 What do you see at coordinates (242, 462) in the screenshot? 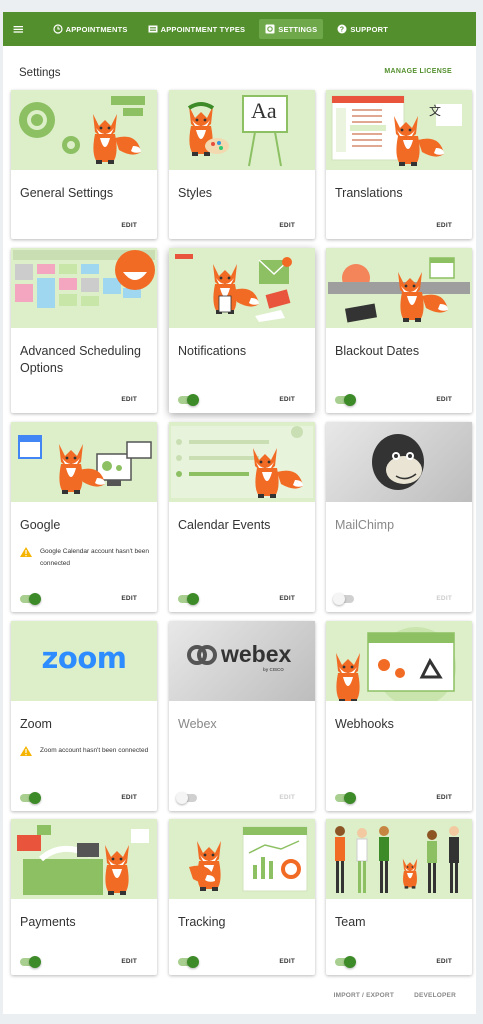
I see `calendar-events-illustration` at bounding box center [242, 462].